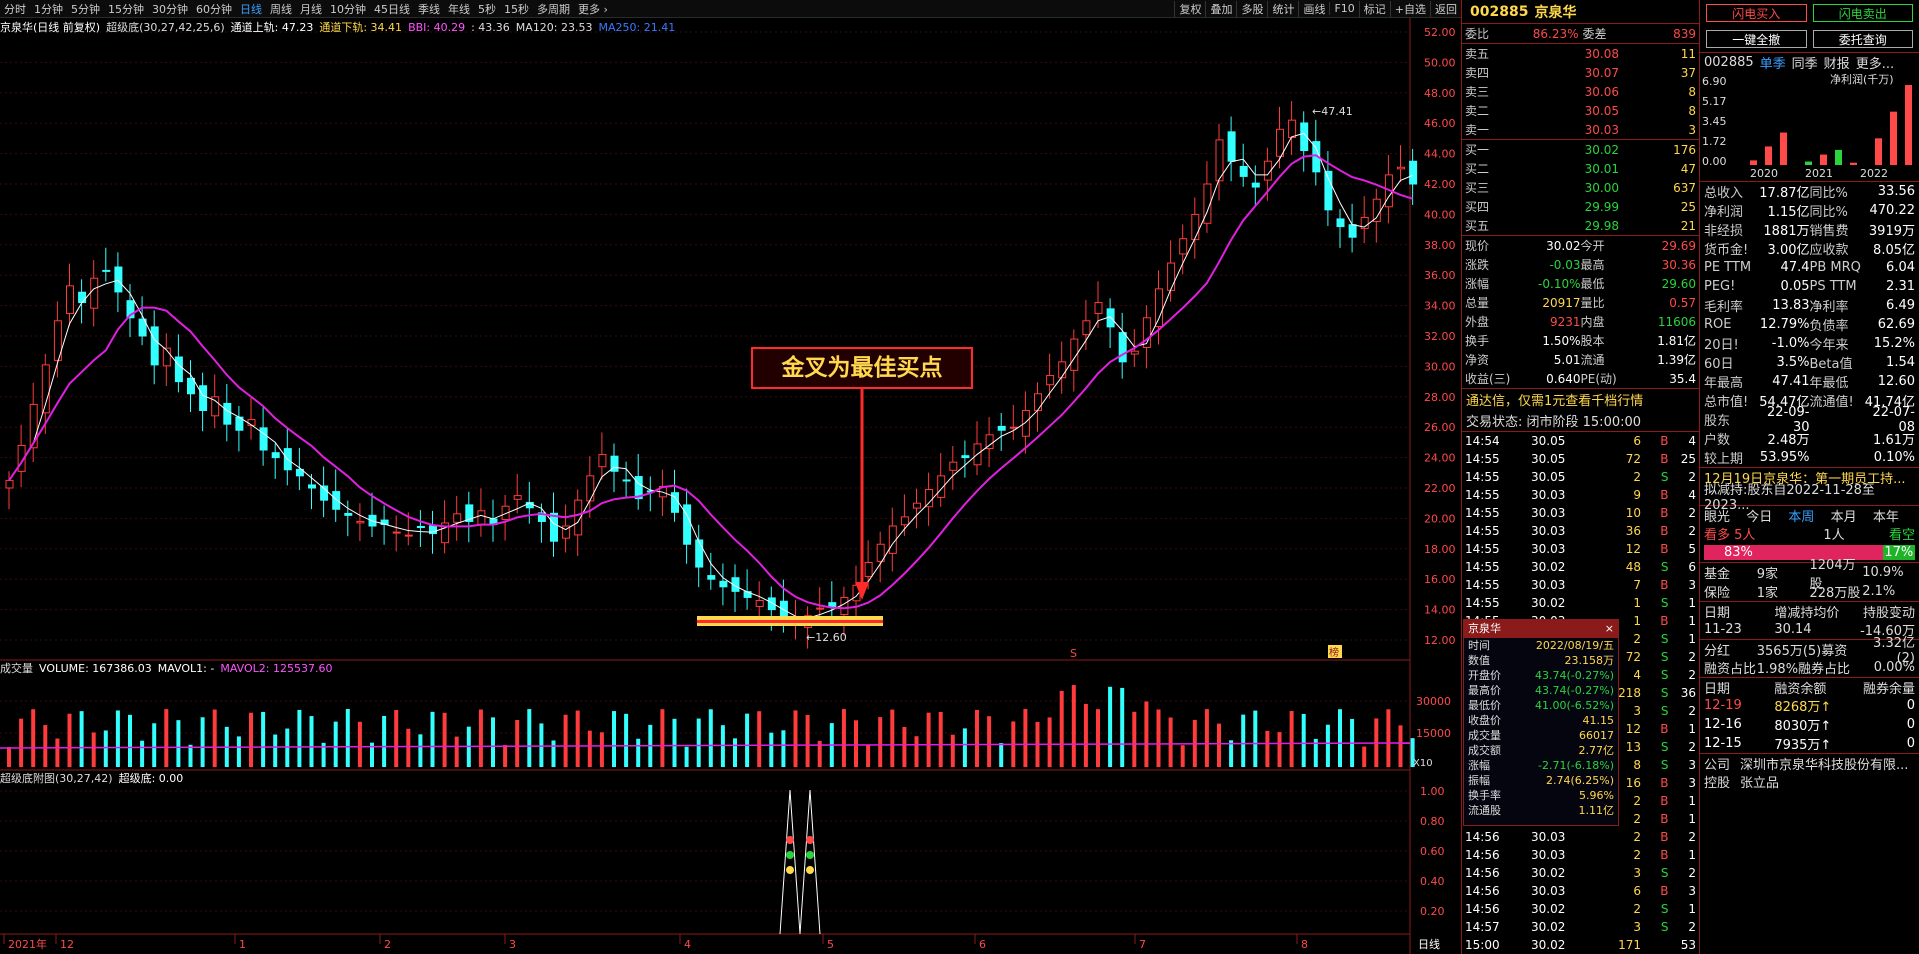 The image size is (1919, 954). Describe the element at coordinates (126, 9) in the screenshot. I see `period-tab-3: 15分钟` at that location.